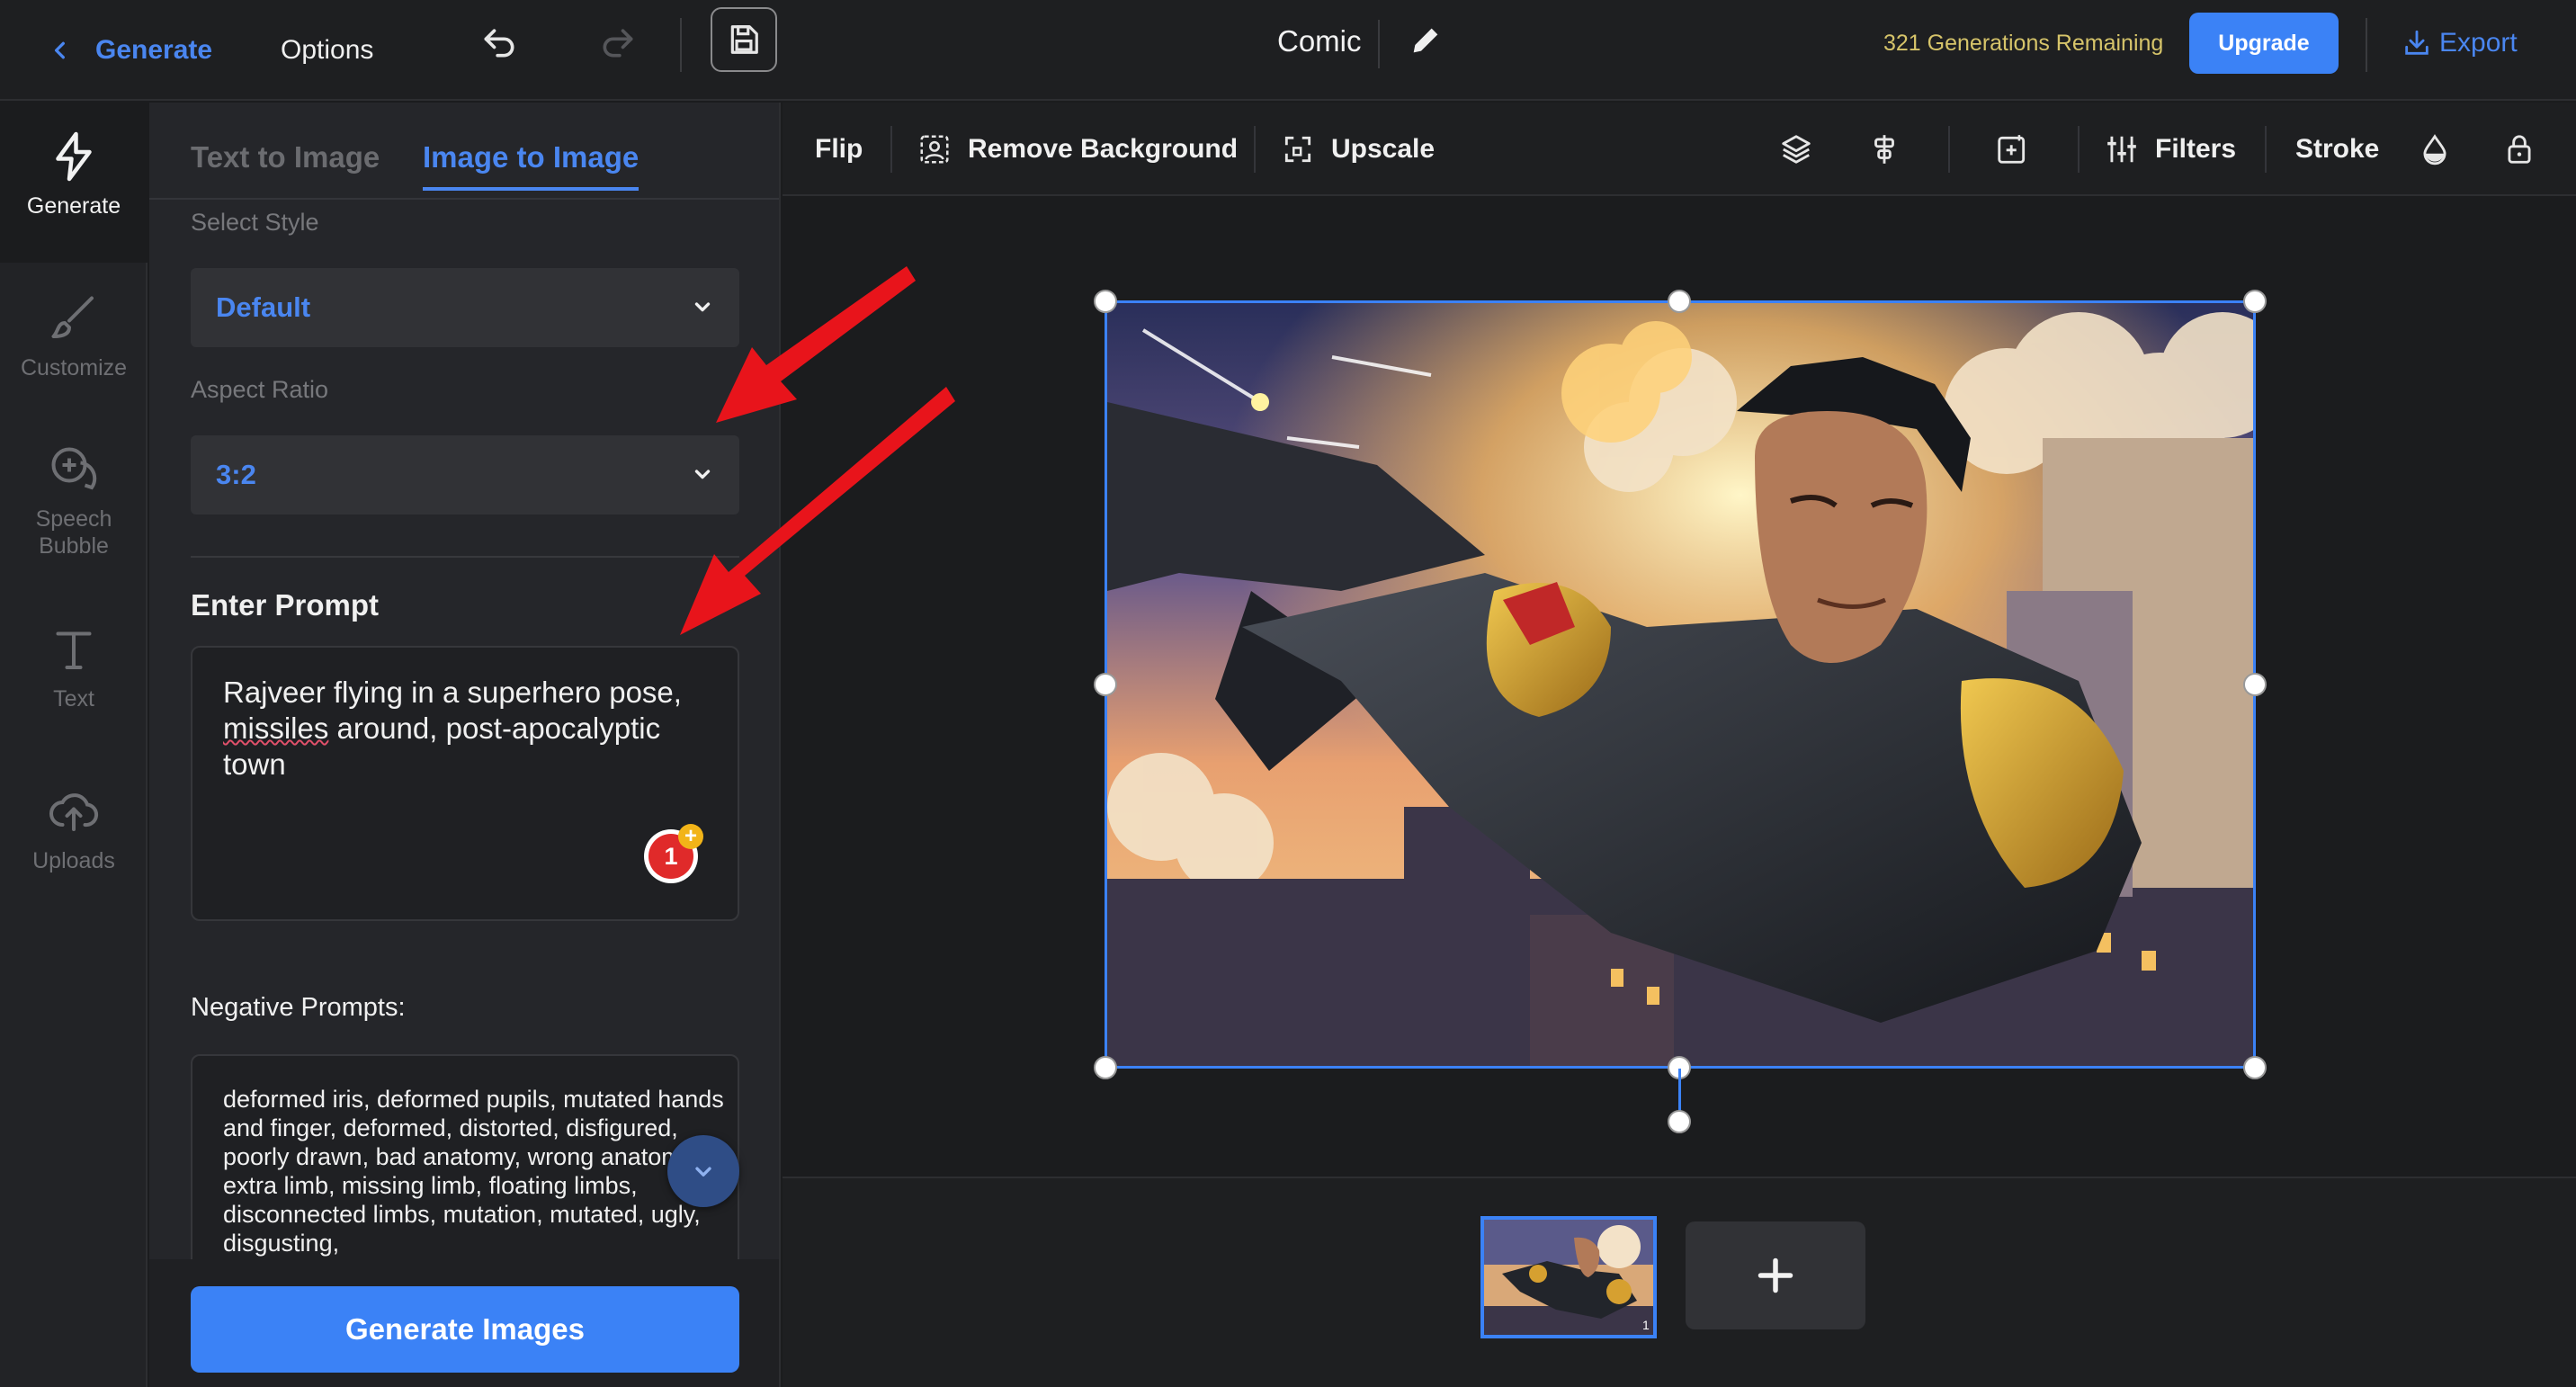  Describe the element at coordinates (236, 475) in the screenshot. I see `aspect-ratio-value: 3:2` at that location.